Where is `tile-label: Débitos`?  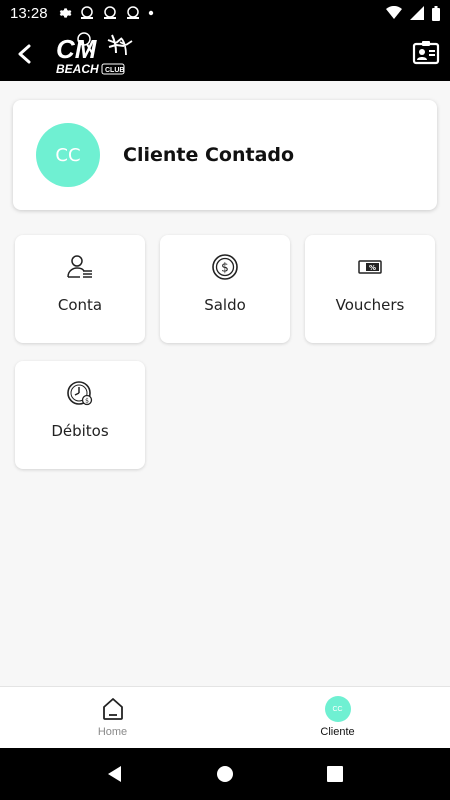 tile-label: Débitos is located at coordinates (80, 431).